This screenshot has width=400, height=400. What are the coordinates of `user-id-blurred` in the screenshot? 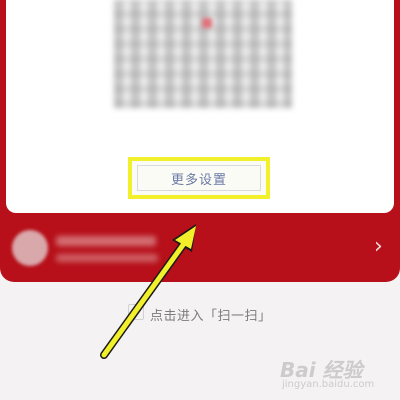 It's located at (107, 258).